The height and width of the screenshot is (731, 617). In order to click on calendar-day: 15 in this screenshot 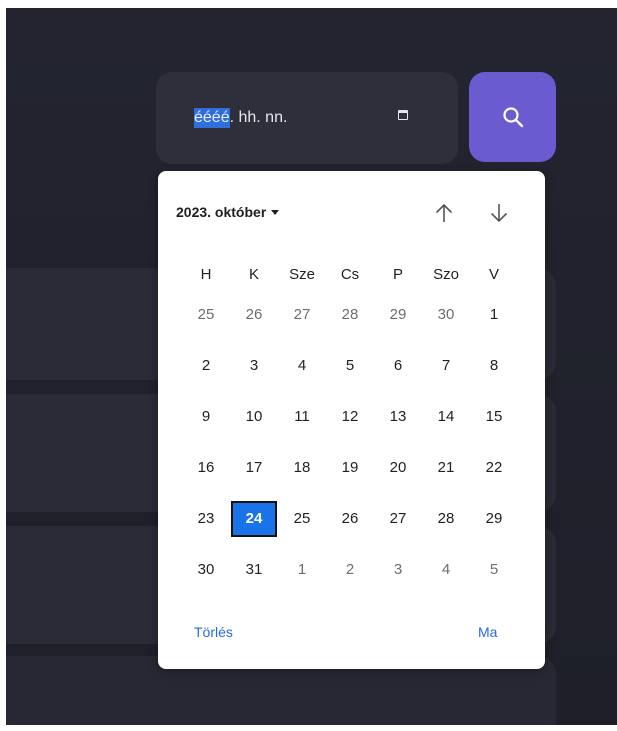, I will do `click(494, 417)`.